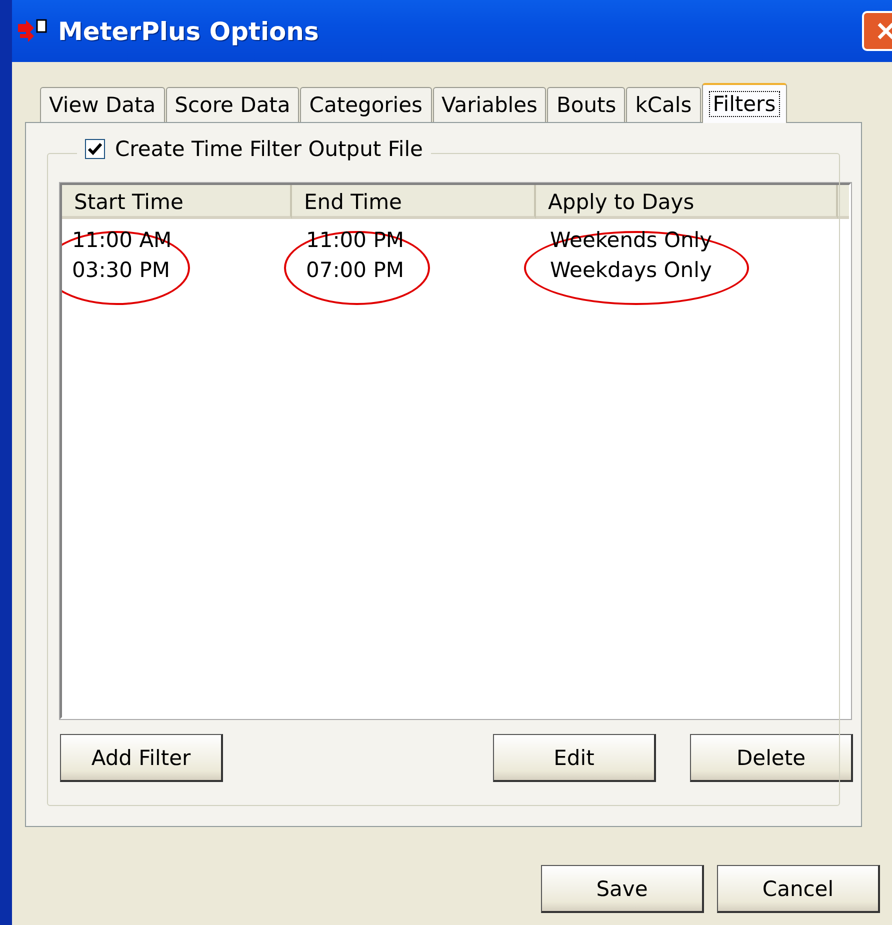 The image size is (892, 925). Describe the element at coordinates (177, 202) in the screenshot. I see `column-header: Start Time` at that location.